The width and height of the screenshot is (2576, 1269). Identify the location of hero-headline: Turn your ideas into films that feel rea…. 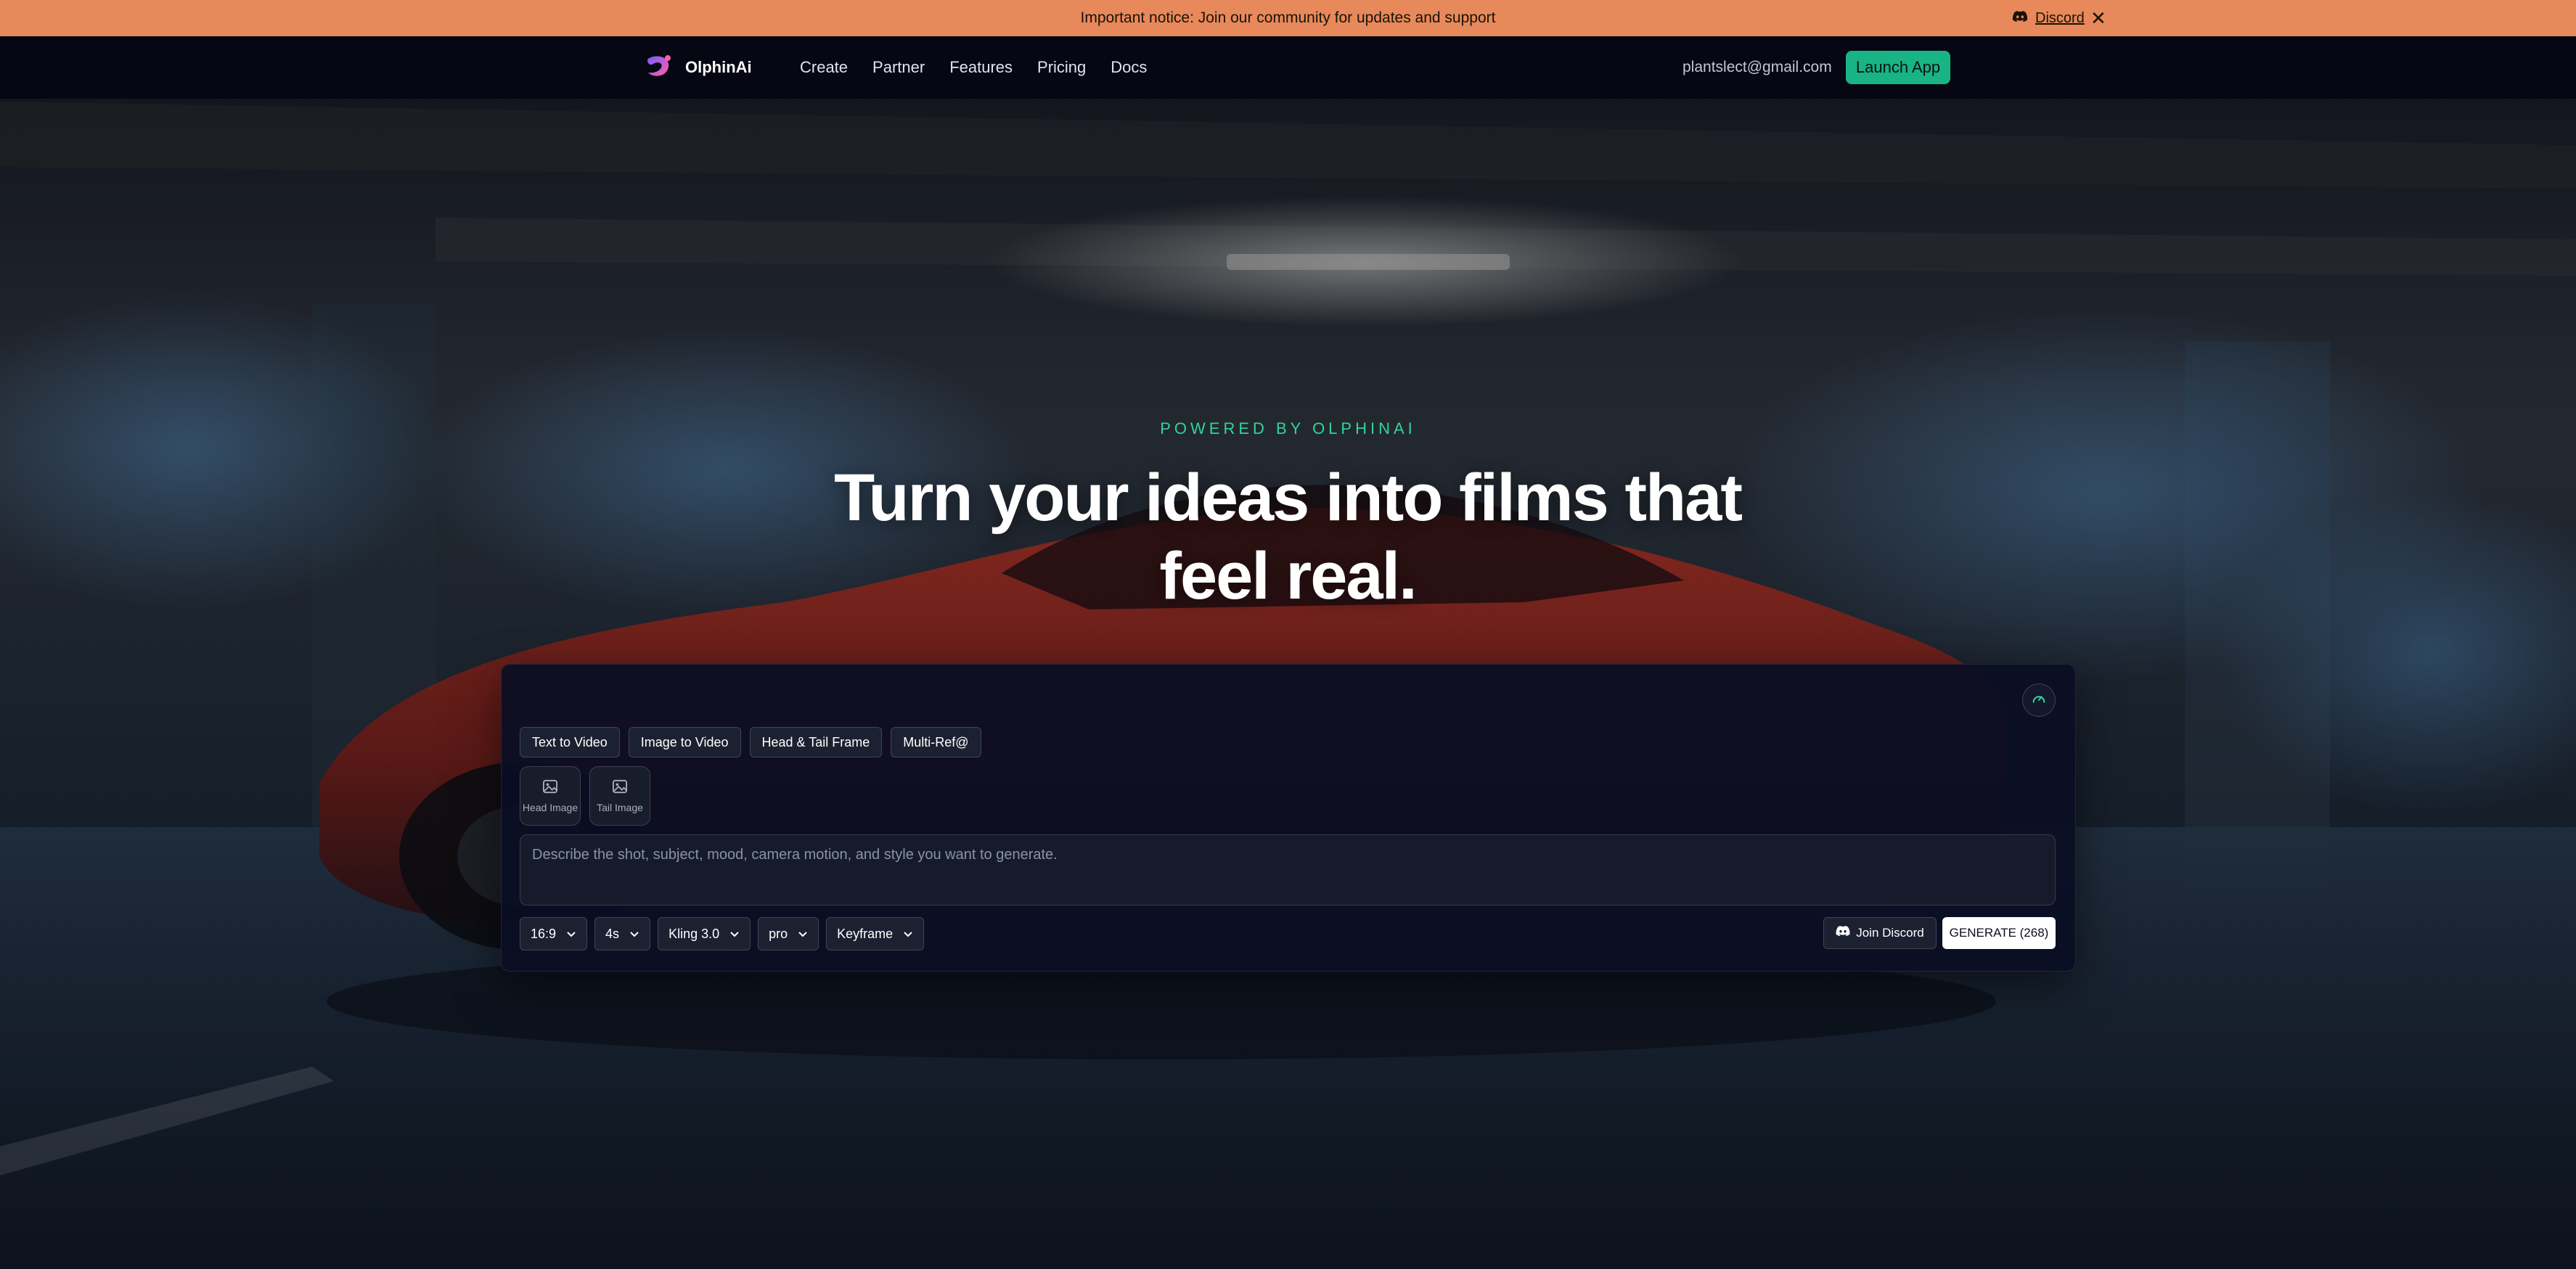
(1289, 537).